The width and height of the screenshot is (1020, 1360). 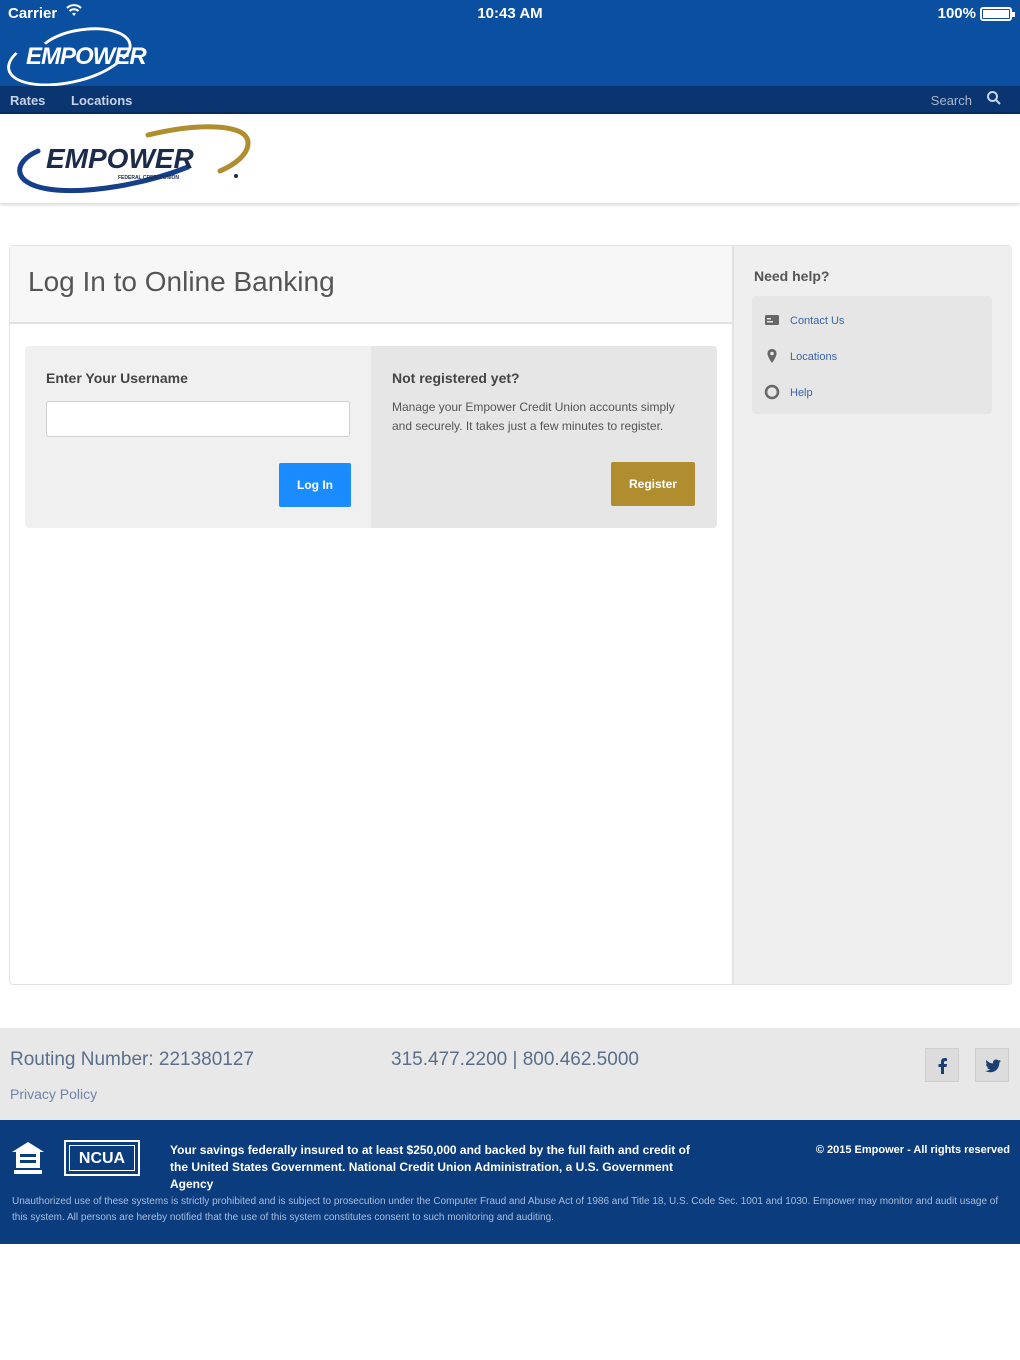 I want to click on top-nav: Rates Locations Search, so click(x=510, y=100).